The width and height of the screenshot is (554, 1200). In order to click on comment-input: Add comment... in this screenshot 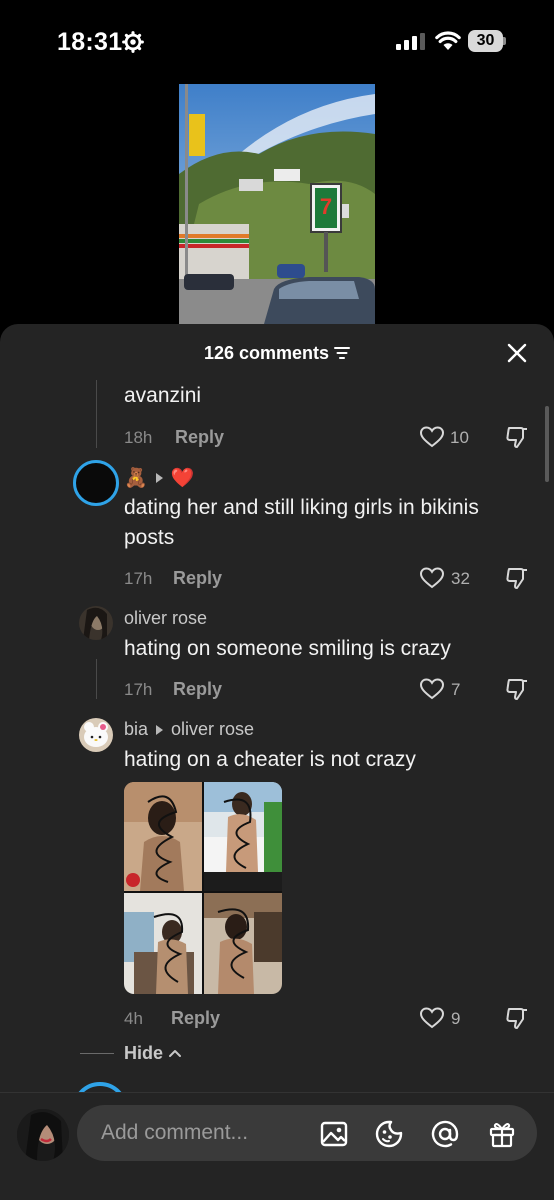, I will do `click(307, 1133)`.